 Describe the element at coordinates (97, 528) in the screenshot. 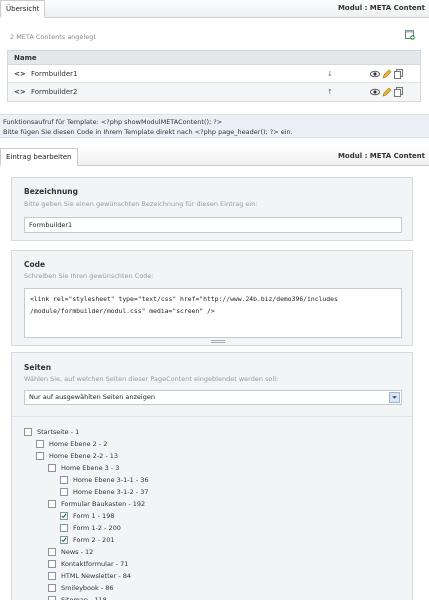

I see `tree-item-label: Form 1-2 - 200` at that location.